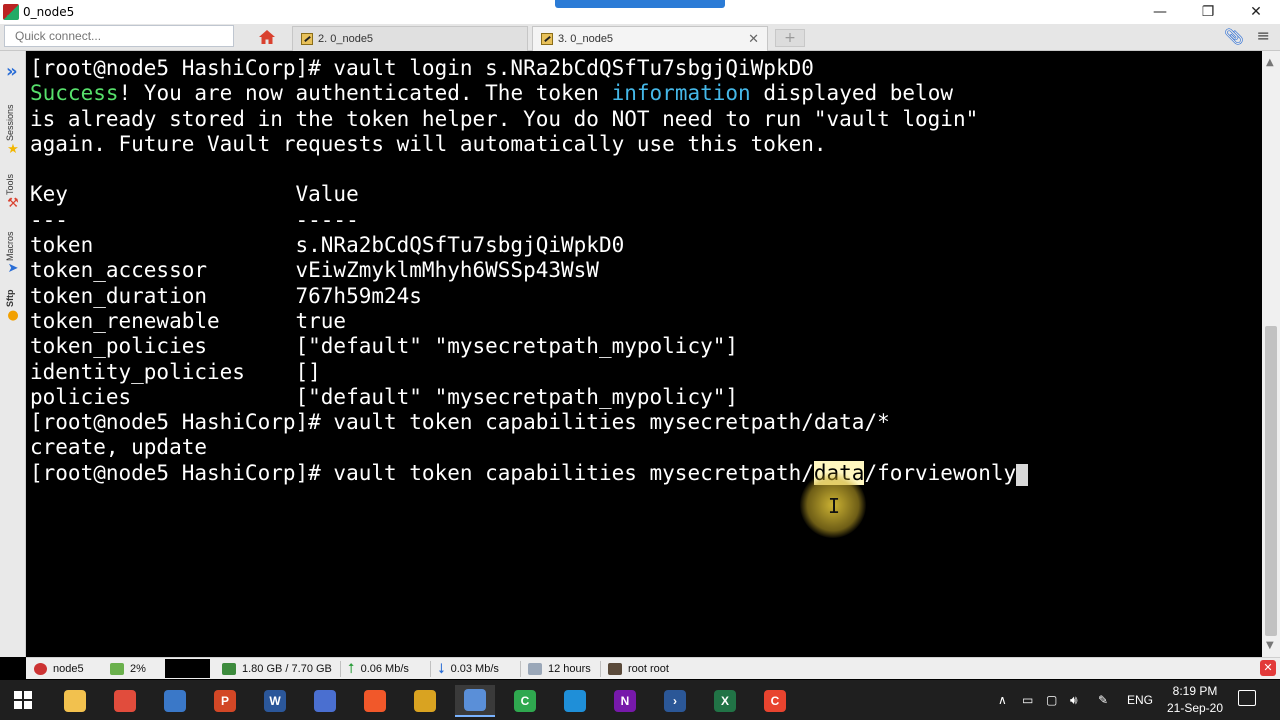  What do you see at coordinates (128, 668) in the screenshot?
I see `status-cpu: 2%` at bounding box center [128, 668].